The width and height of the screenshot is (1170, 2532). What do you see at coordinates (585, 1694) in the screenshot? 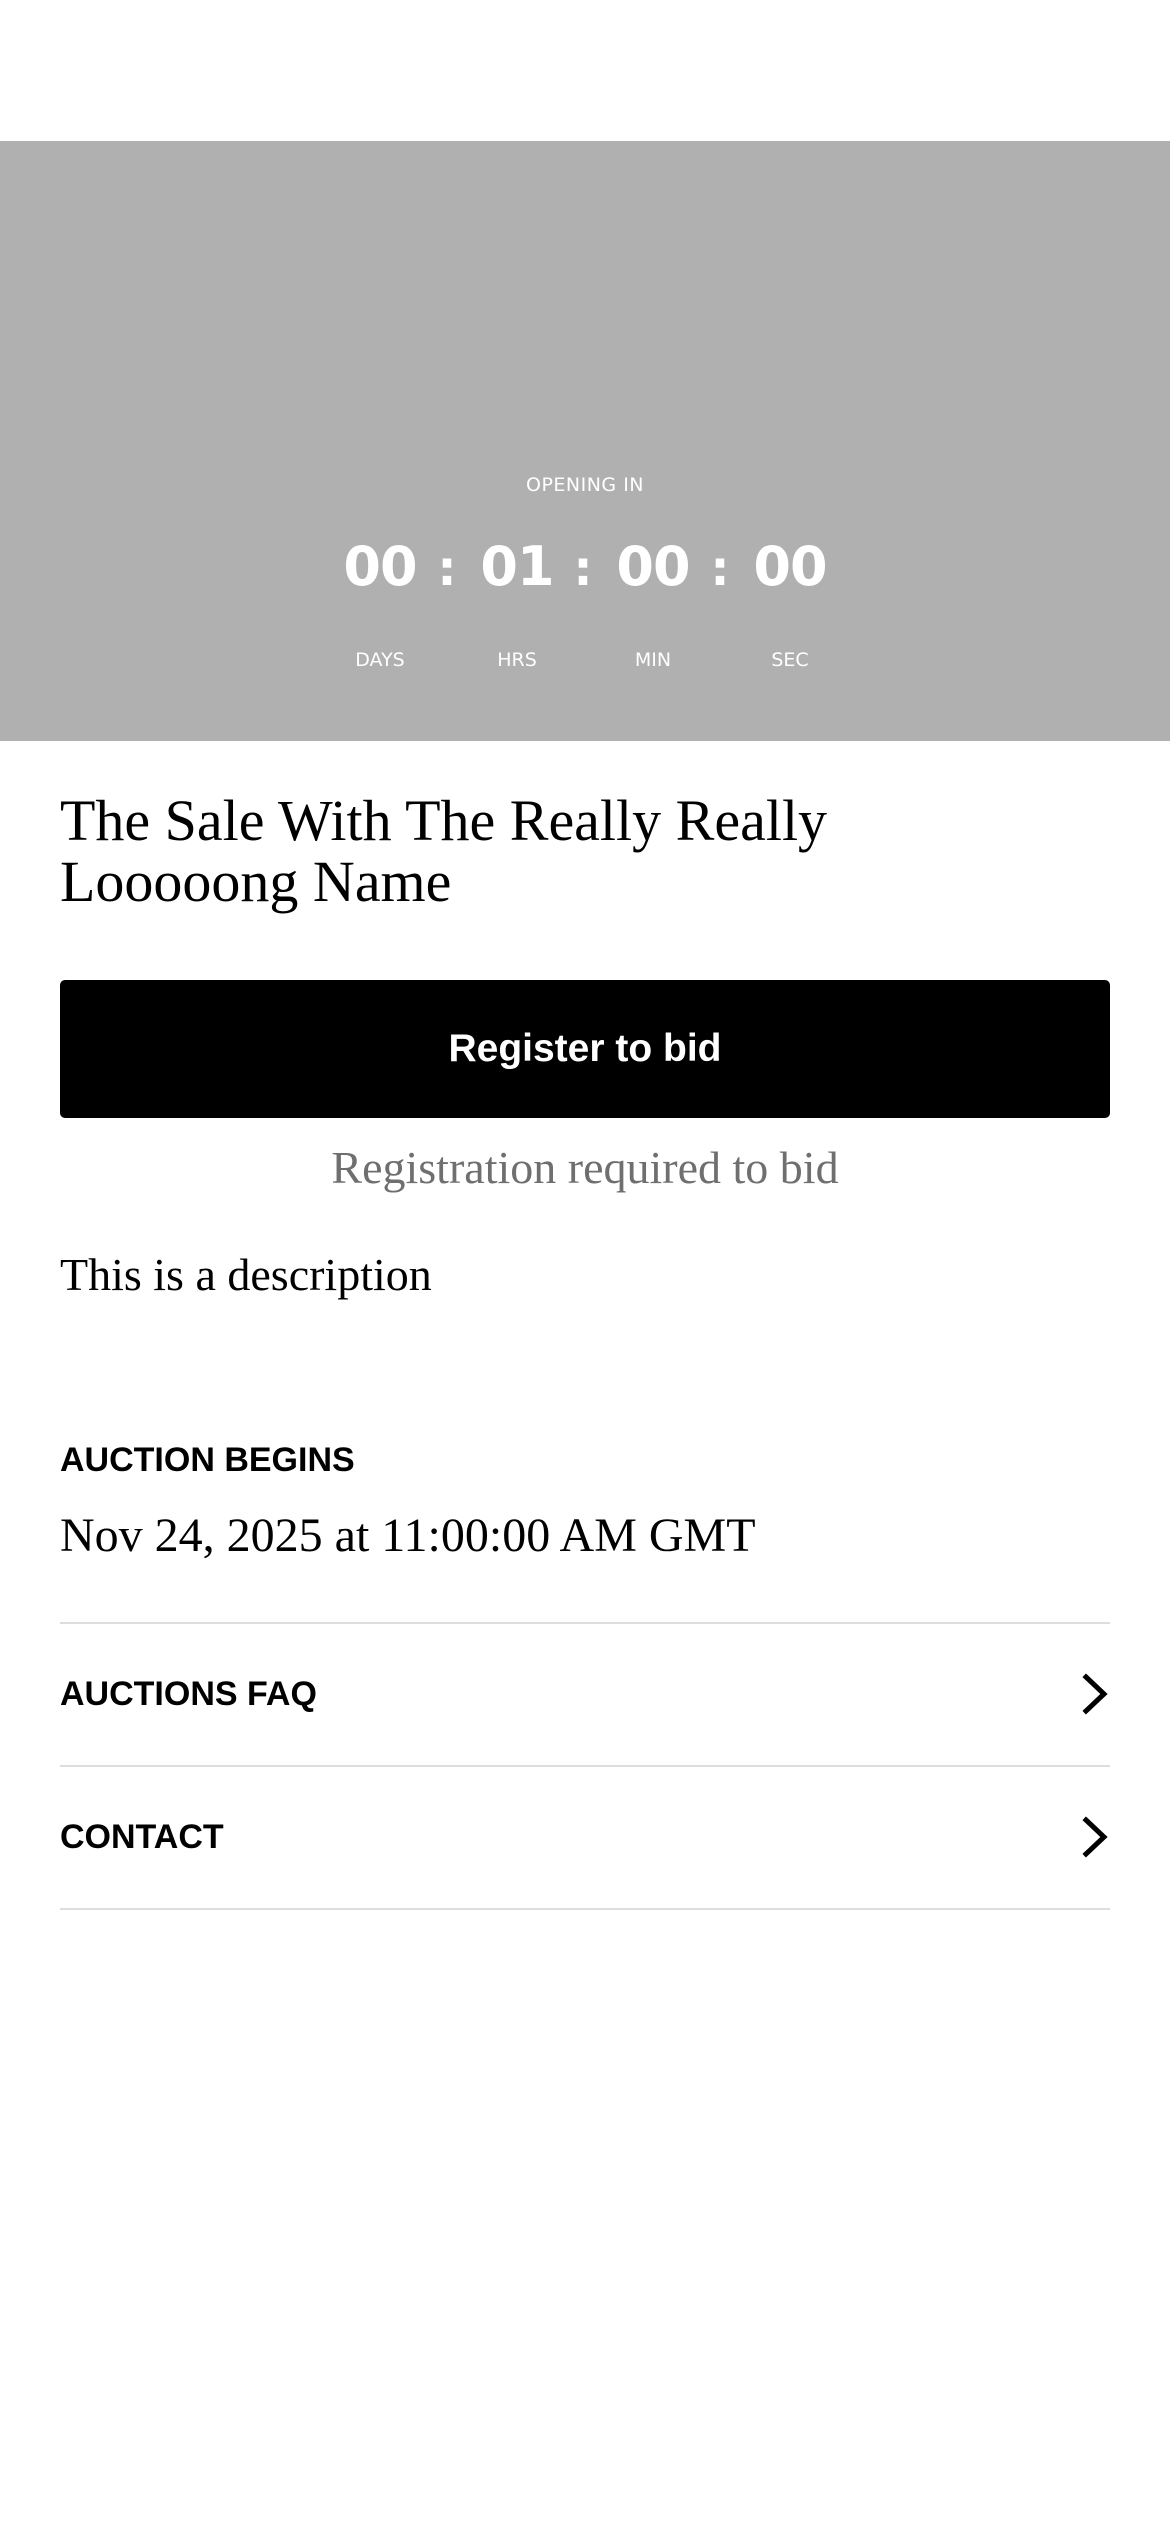
I see `auctions-faq-link: AUCTIONS FAQ` at bounding box center [585, 1694].